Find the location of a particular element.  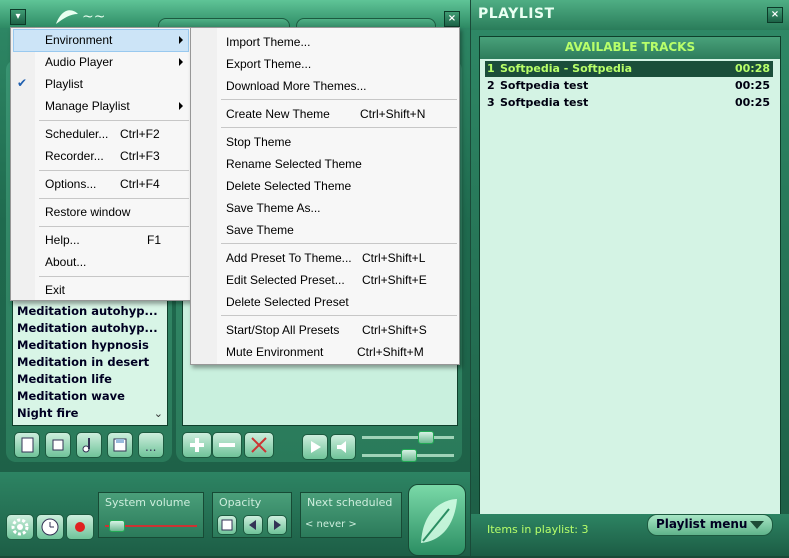

opacity-increase-button is located at coordinates (277, 525).